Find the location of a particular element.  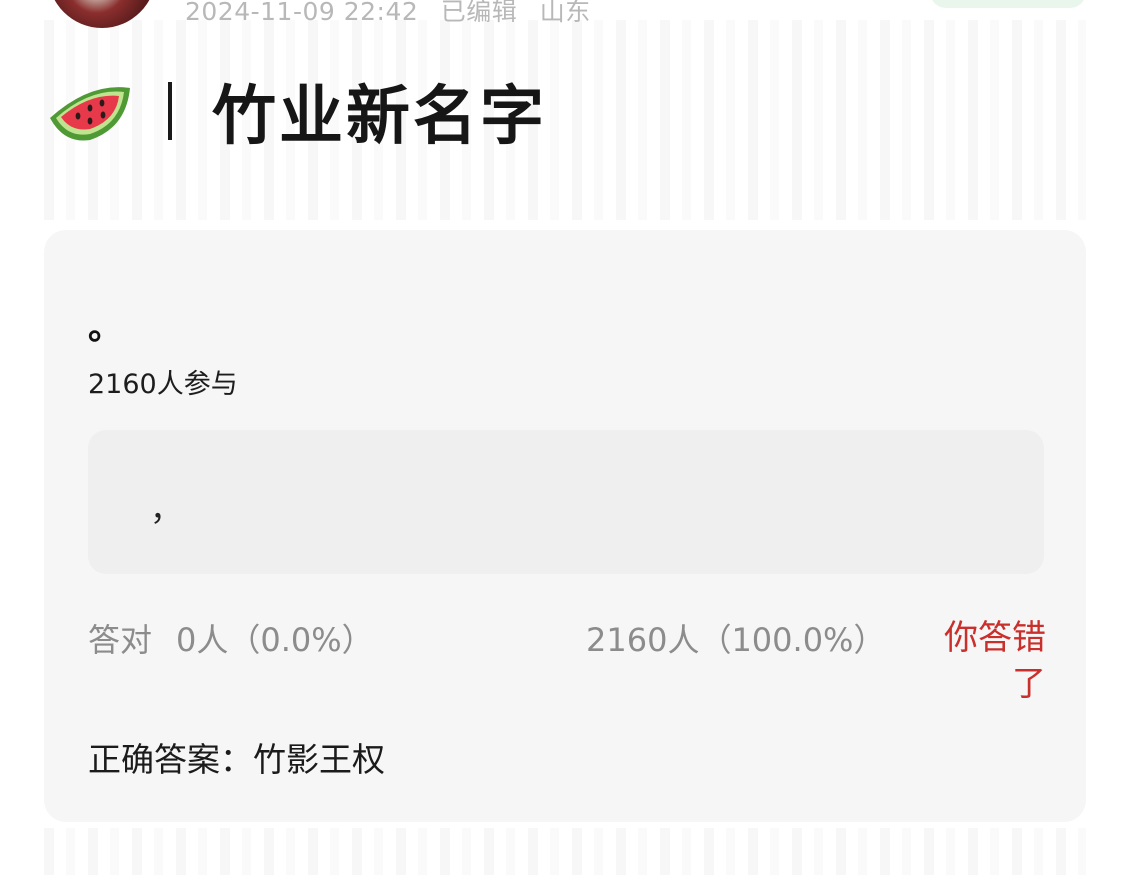

topic-title: 竹业新名字 is located at coordinates (379, 117).